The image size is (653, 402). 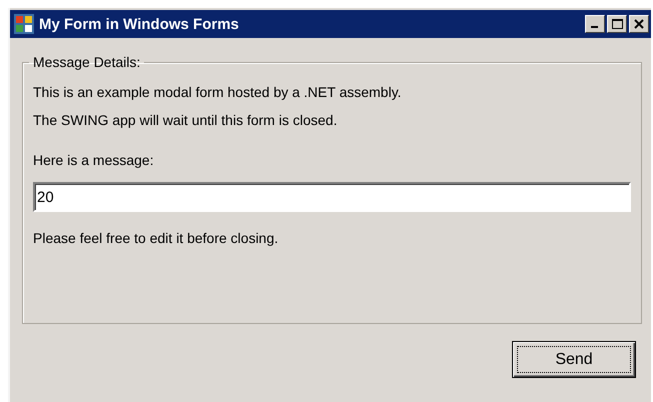 I want to click on send-button: Send, so click(x=574, y=359).